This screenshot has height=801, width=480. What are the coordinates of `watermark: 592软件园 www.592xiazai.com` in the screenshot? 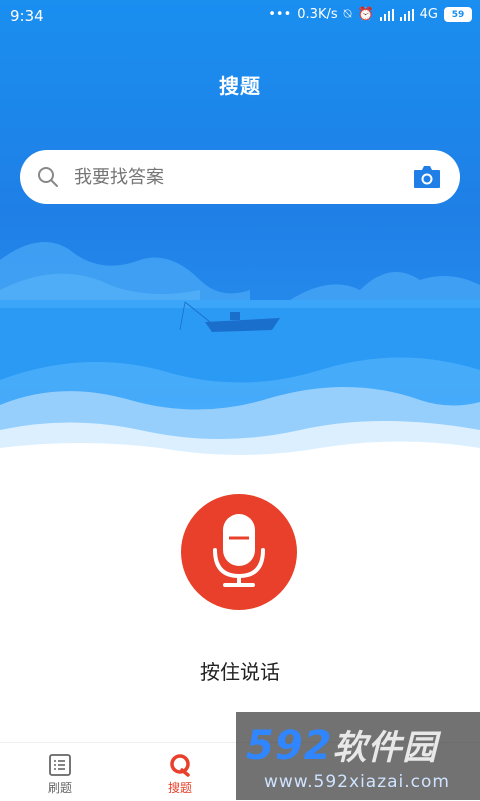 It's located at (358, 756).